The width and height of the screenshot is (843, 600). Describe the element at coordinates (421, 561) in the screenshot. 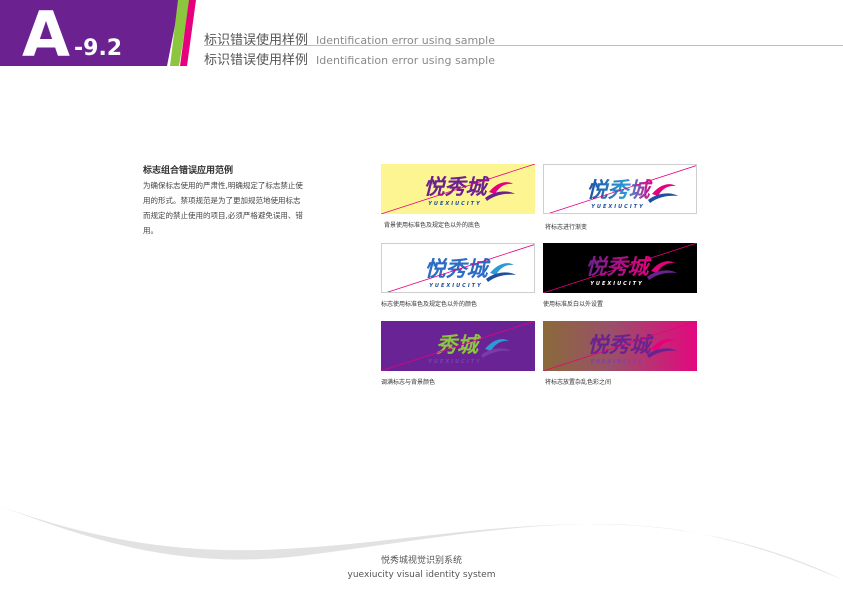

I see `footer-title-zh: 悦秀城视觉识别系统` at that location.